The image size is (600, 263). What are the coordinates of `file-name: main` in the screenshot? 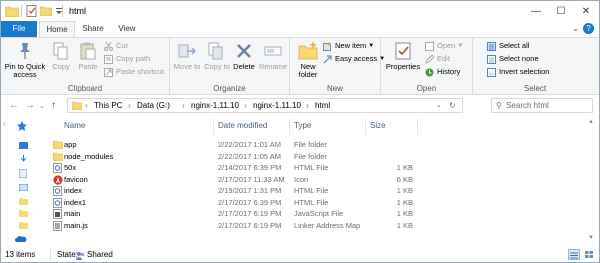 It's located at (72, 213).